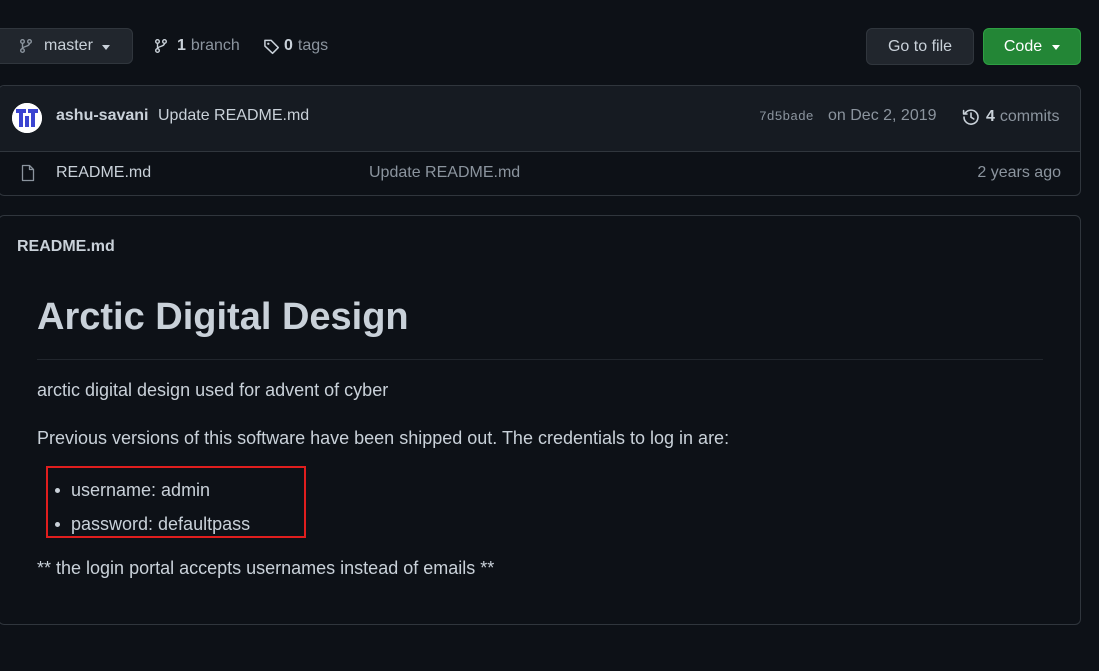 Image resolution: width=1099 pixels, height=671 pixels. What do you see at coordinates (990, 116) in the screenshot?
I see `commit-count: 4` at bounding box center [990, 116].